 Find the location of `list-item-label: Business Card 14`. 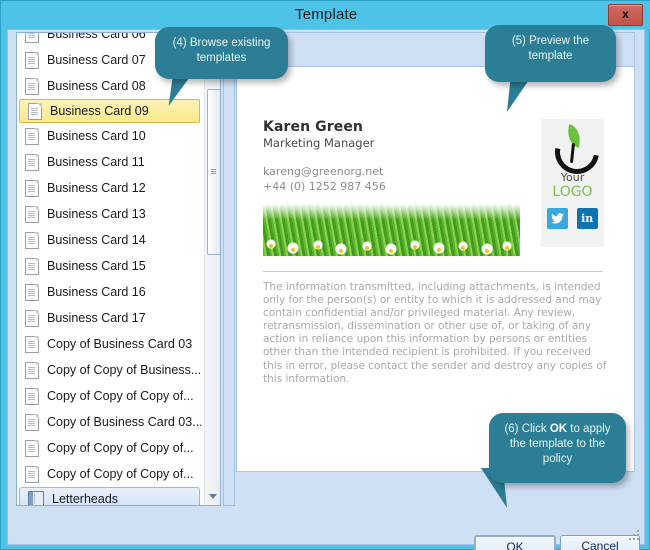

list-item-label: Business Card 14 is located at coordinates (96, 240).